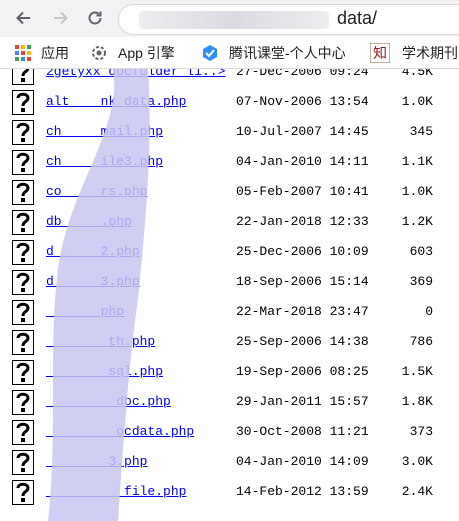 The height and width of the screenshot is (521, 459). I want to click on bookmark-journals: 知 学术期刊, so click(414, 53).